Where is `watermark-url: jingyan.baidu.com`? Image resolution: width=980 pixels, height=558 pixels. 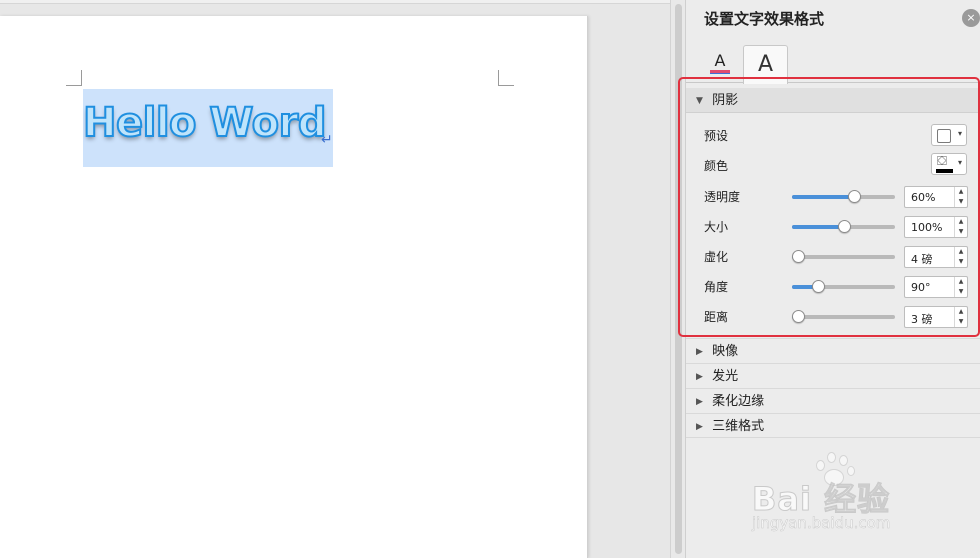 watermark-url: jingyan.baidu.com is located at coordinates (821, 523).